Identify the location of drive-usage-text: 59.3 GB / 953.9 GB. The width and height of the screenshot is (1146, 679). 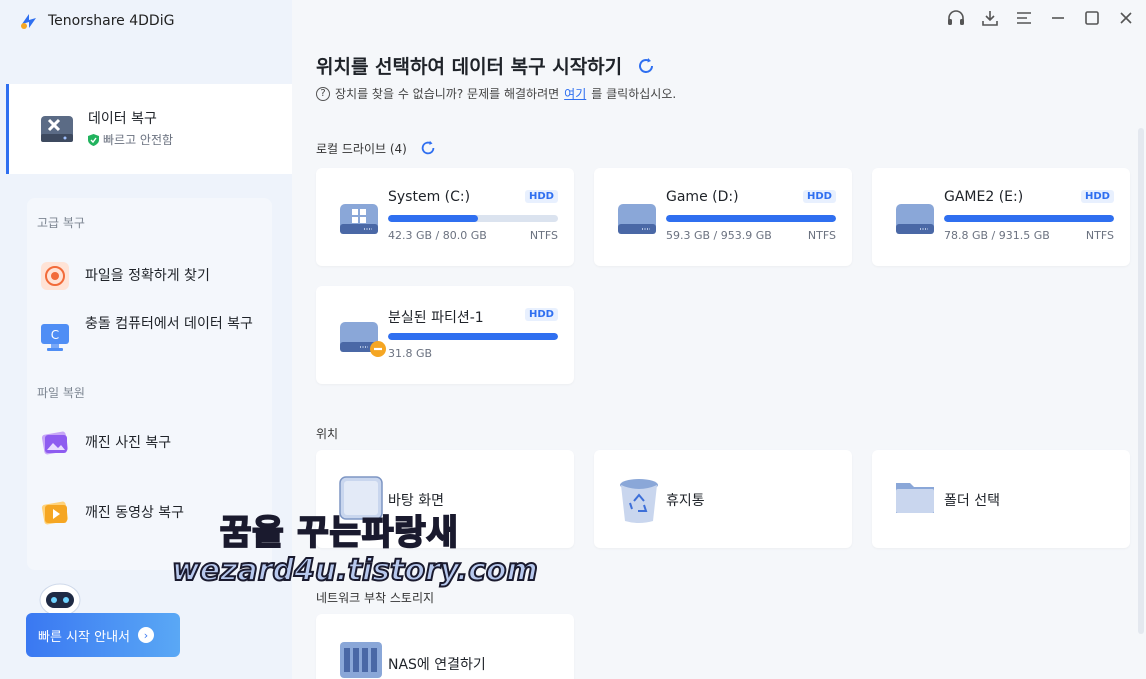
(719, 235).